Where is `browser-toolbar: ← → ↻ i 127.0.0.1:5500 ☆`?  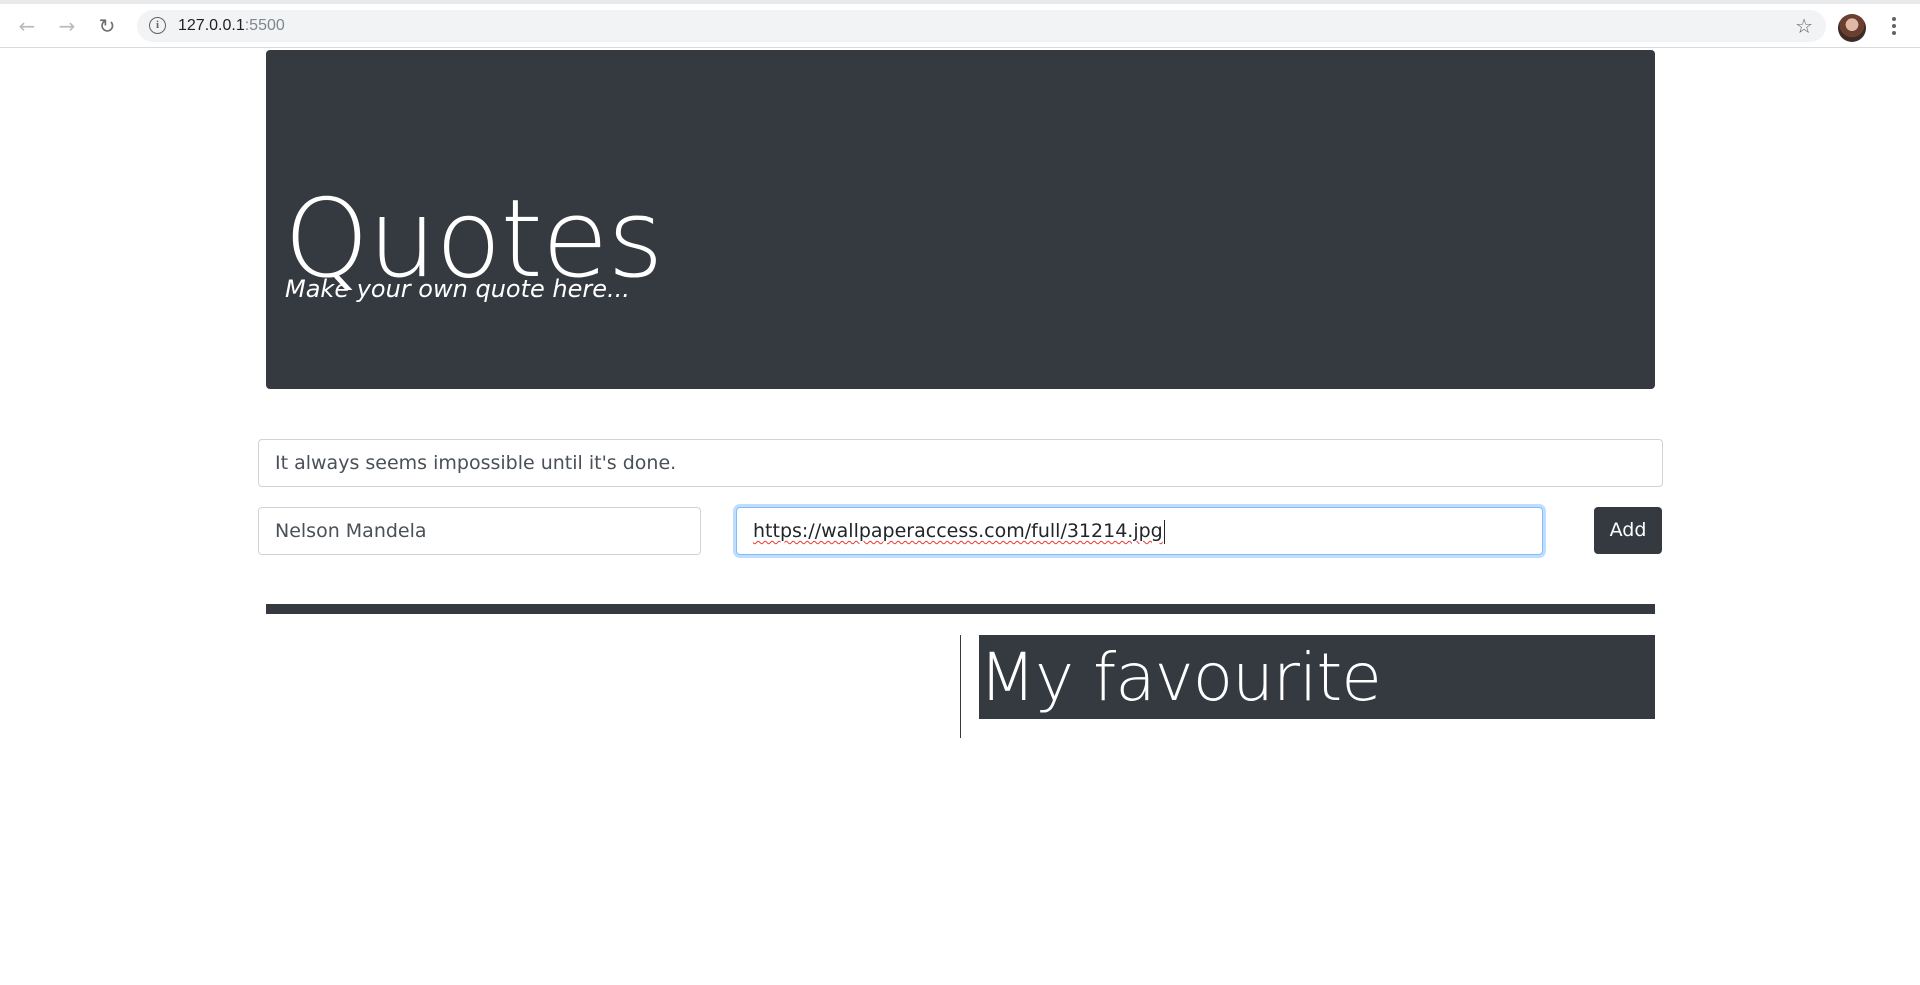 browser-toolbar: ← → ↻ i 127.0.0.1:5500 ☆ is located at coordinates (960, 26).